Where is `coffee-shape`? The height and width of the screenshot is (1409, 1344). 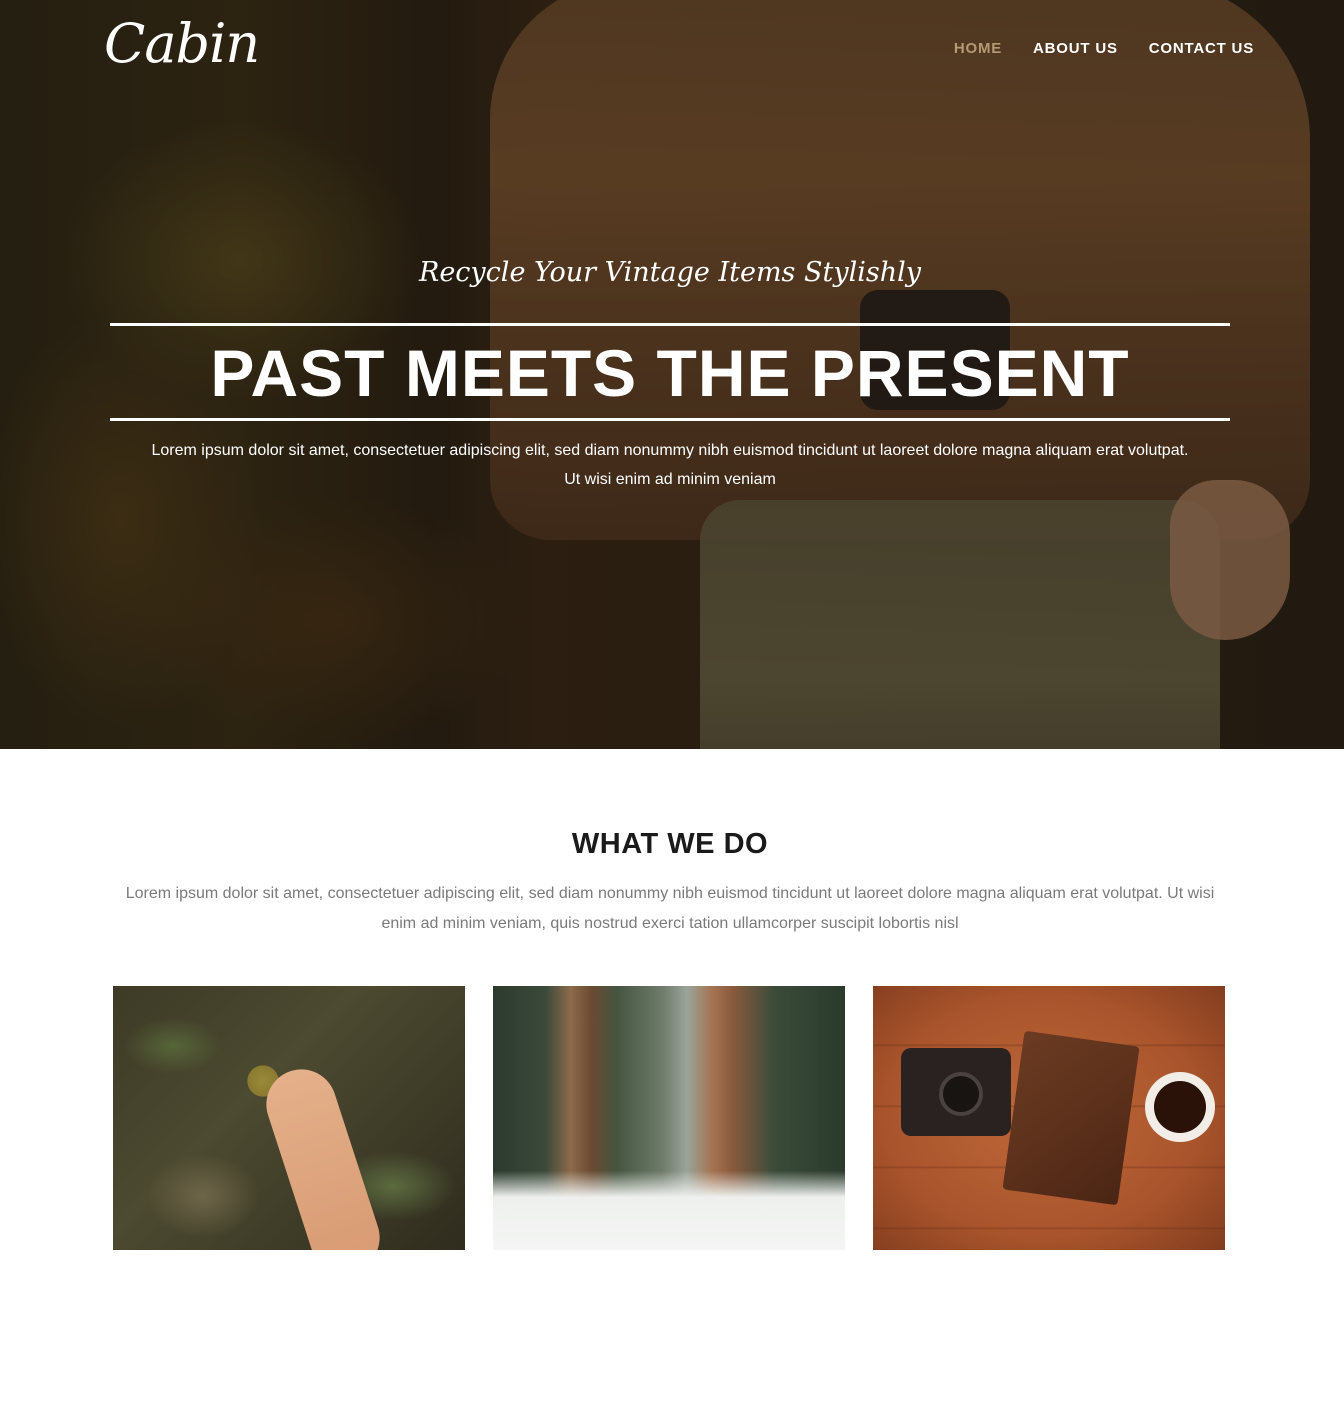
coffee-shape is located at coordinates (1180, 1107).